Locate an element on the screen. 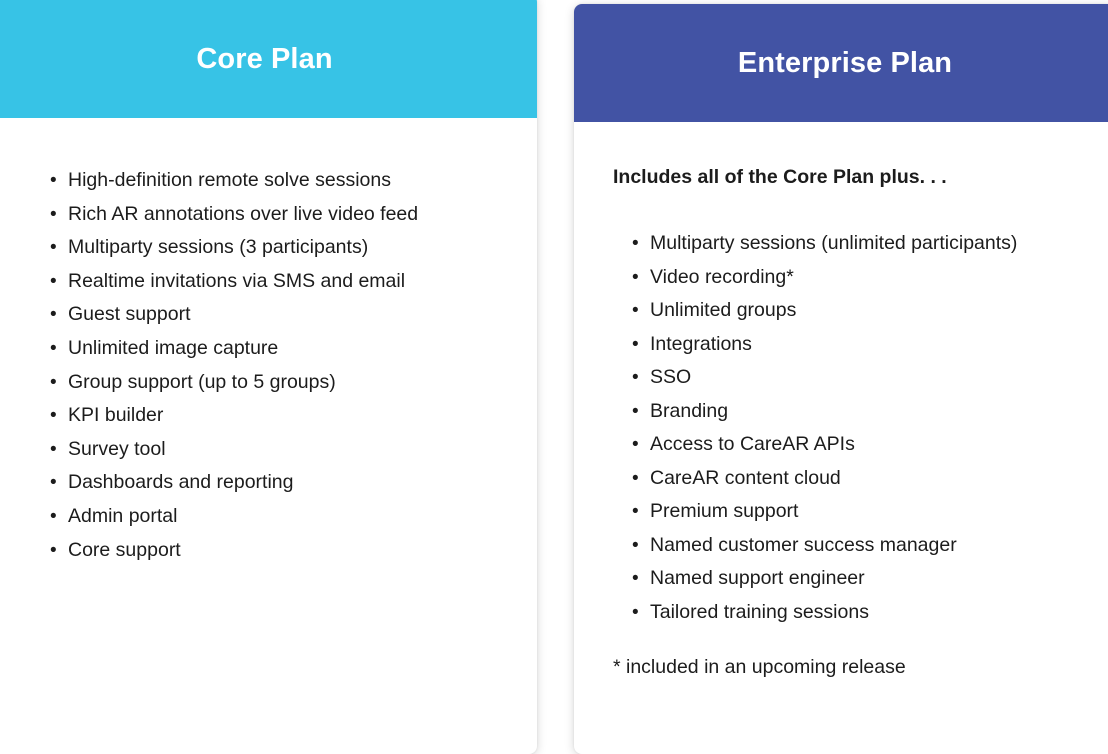  core-feature-item-label: Core support is located at coordinates (124, 549).